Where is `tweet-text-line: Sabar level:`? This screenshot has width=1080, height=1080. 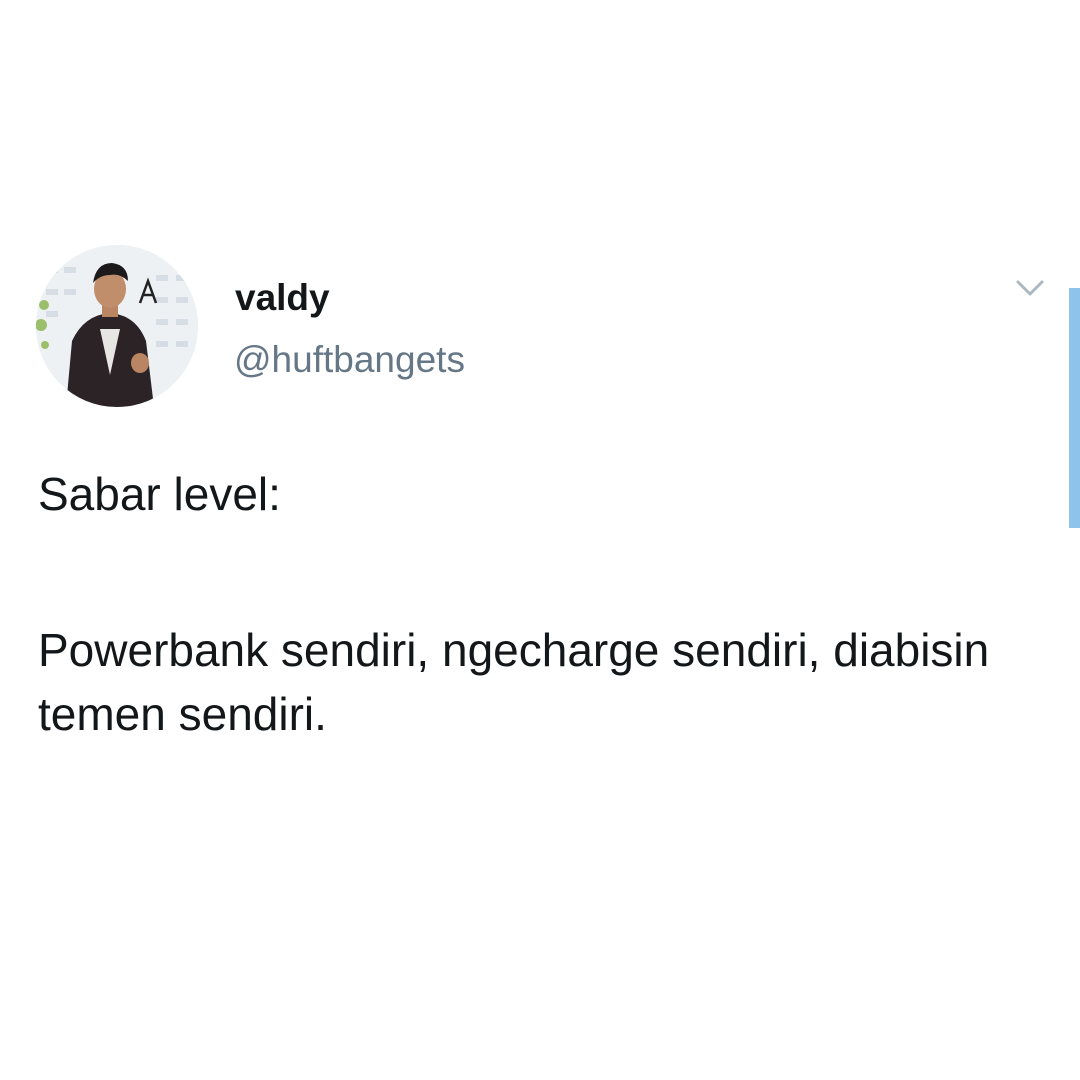 tweet-text-line: Sabar level: is located at coordinates (159, 494).